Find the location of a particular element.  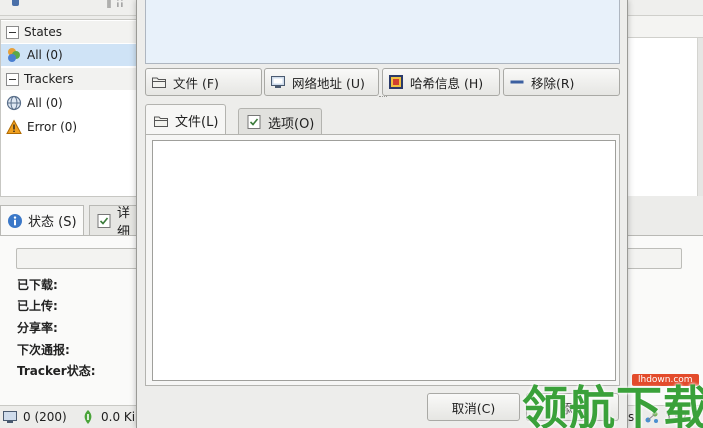

tab-files-label: 文件(L) is located at coordinates (197, 122).